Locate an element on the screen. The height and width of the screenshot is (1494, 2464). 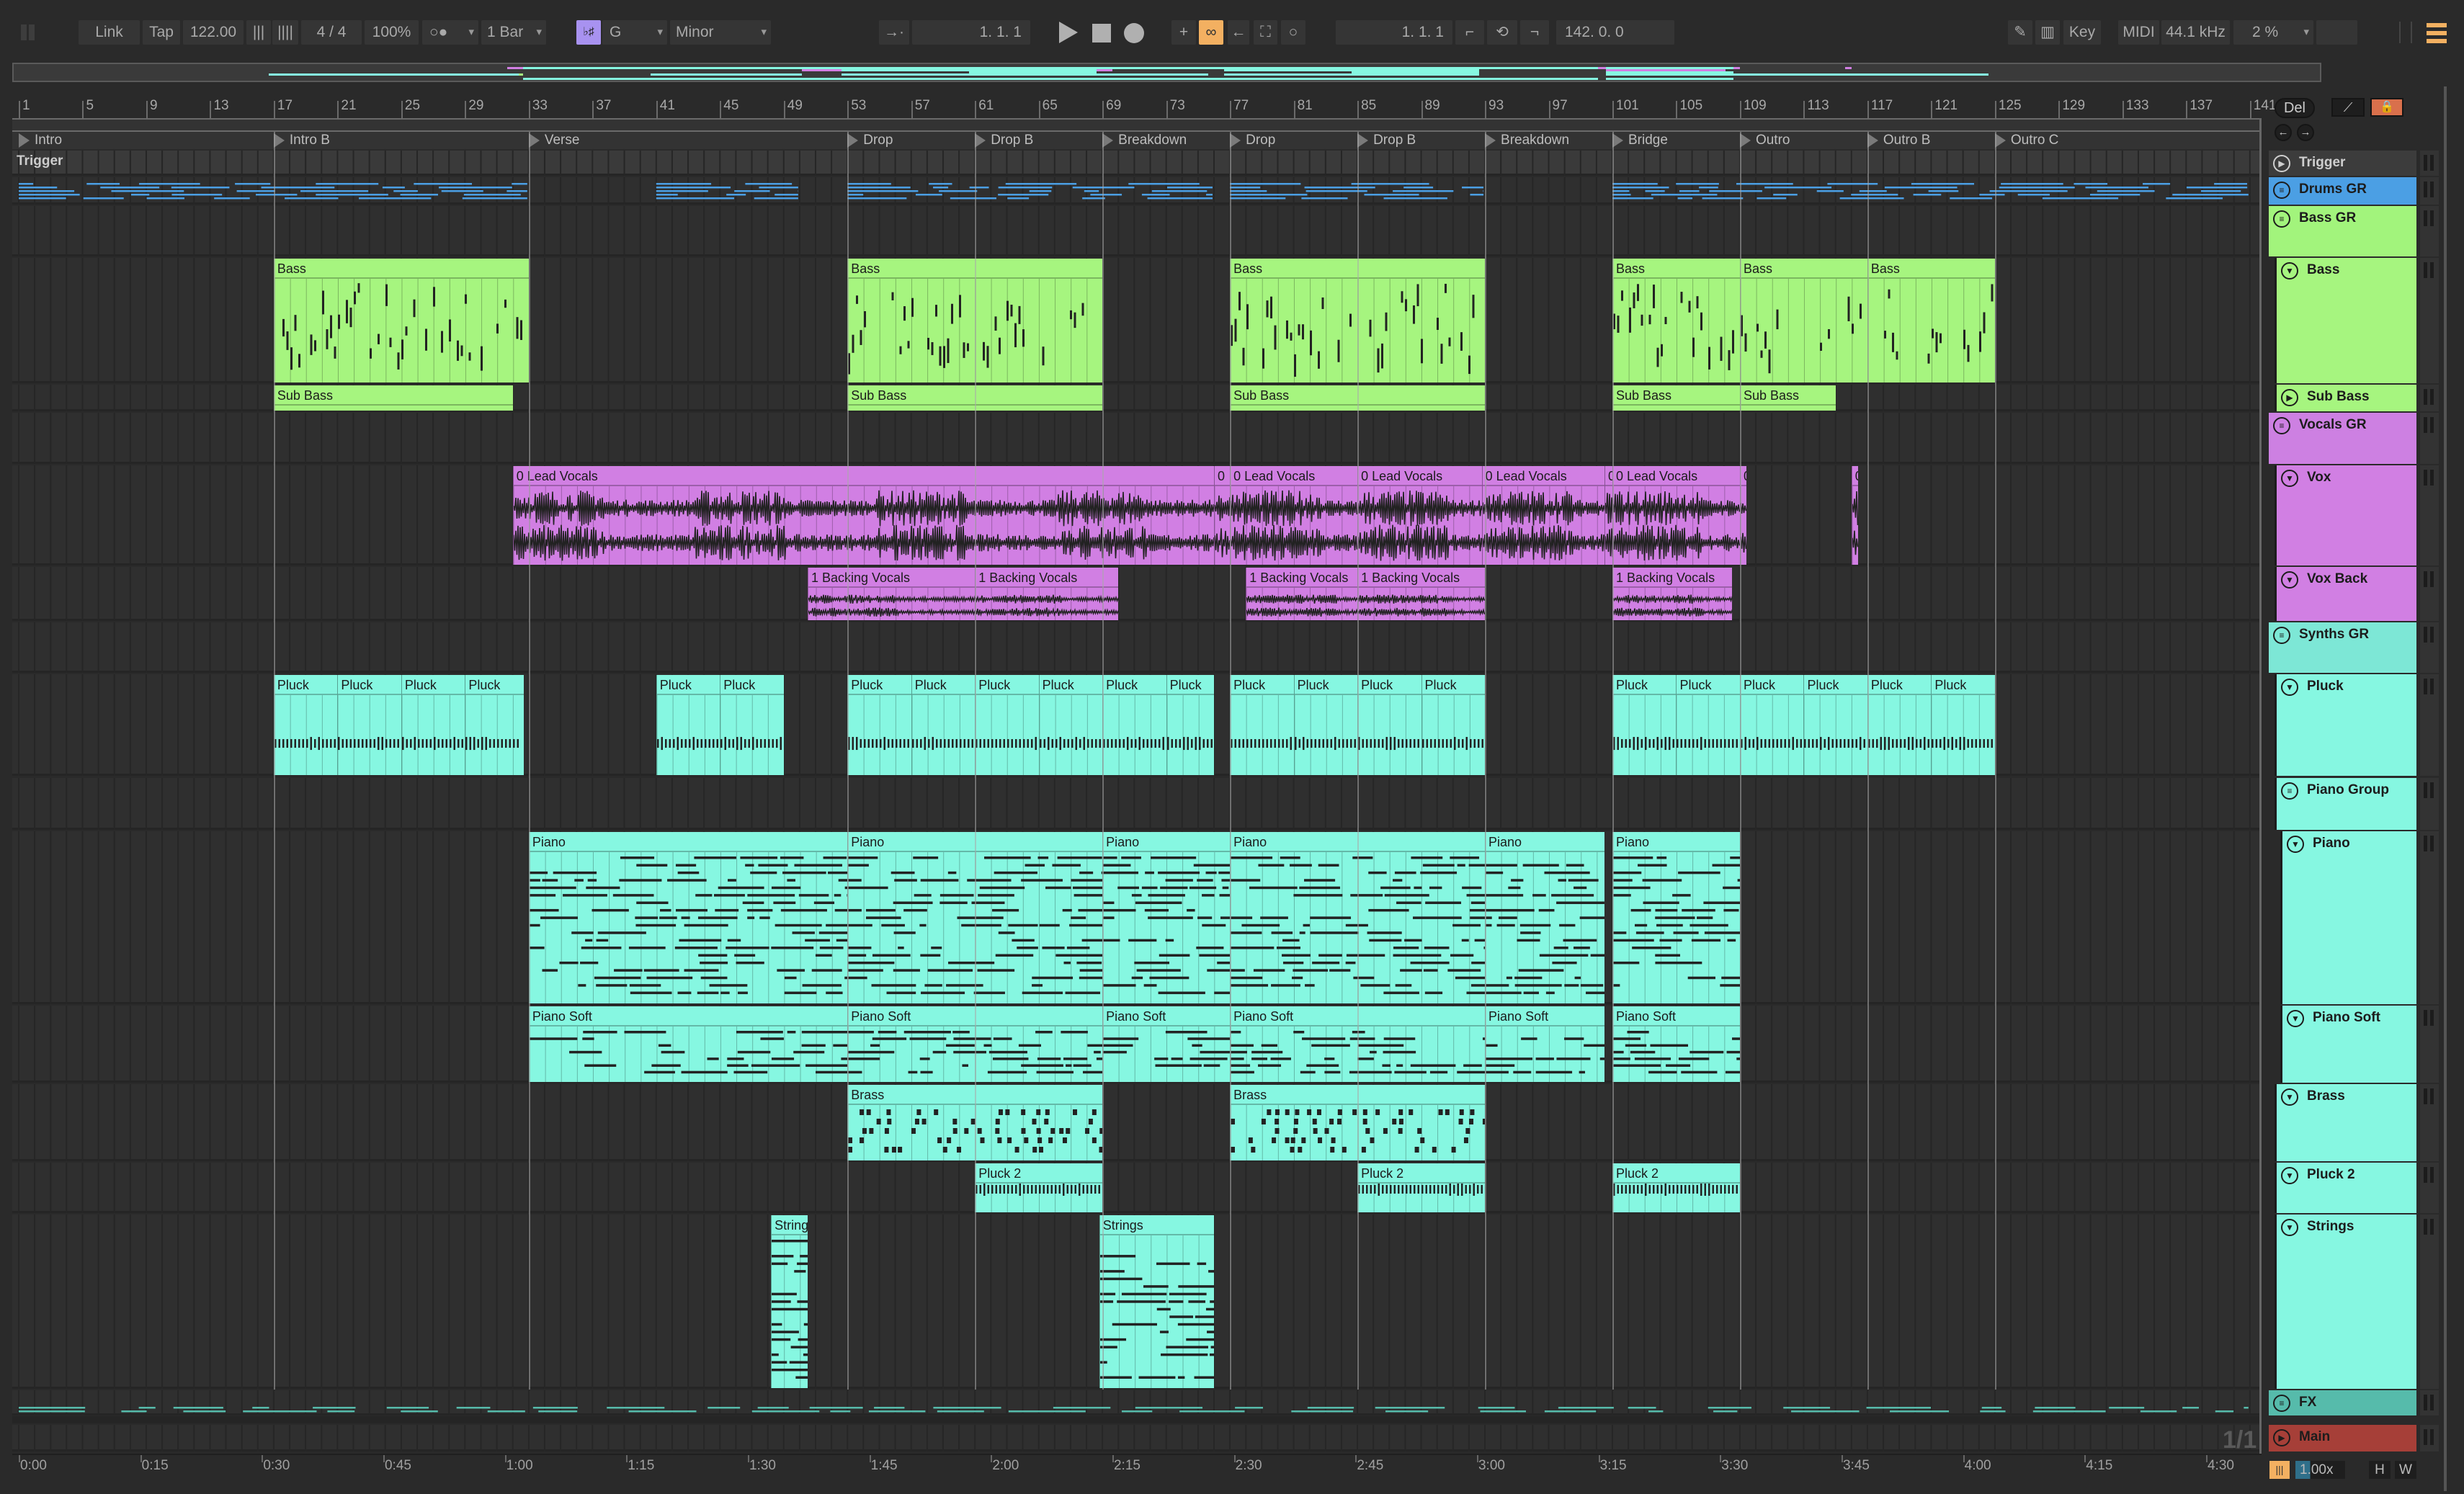
loop-toggle-icon: ⟲ is located at coordinates (1502, 32).